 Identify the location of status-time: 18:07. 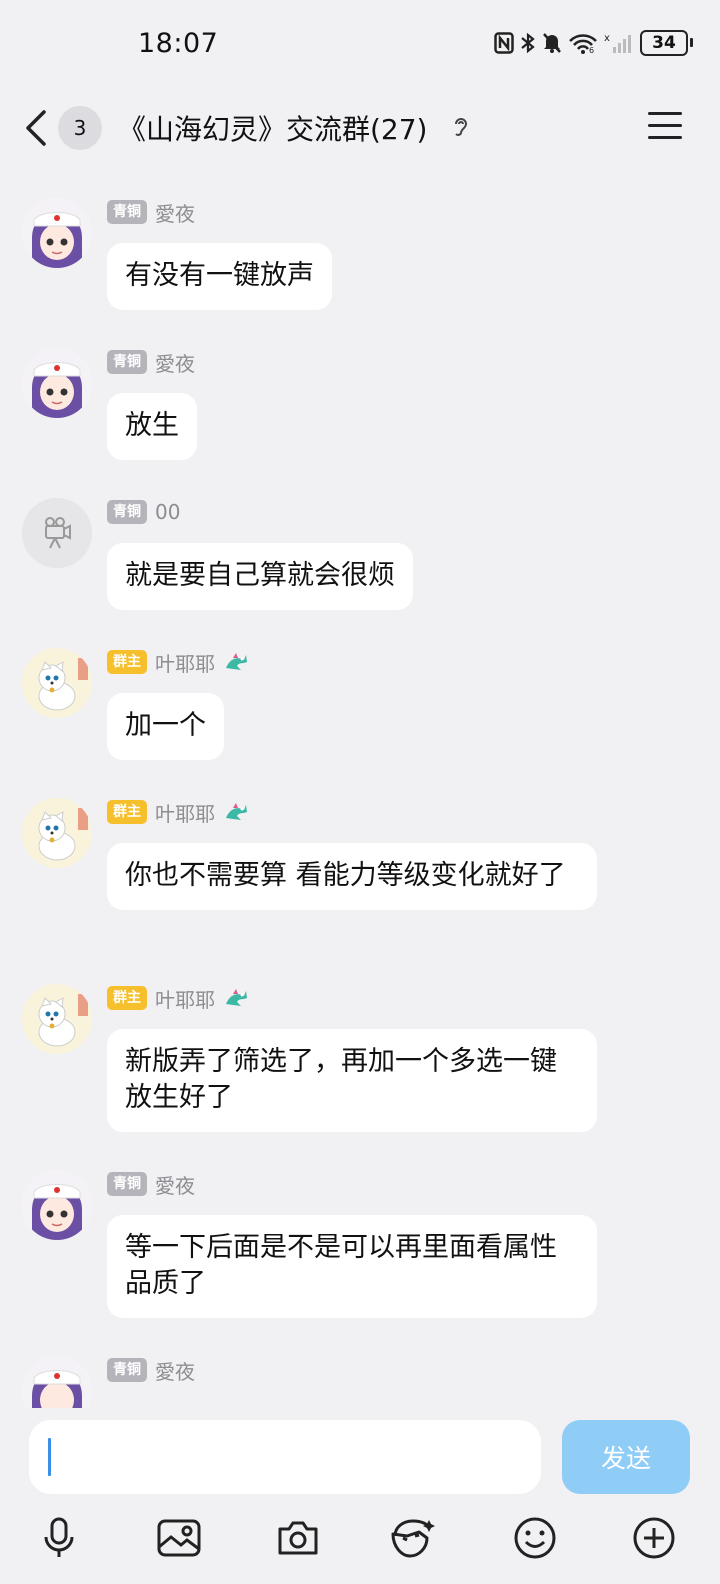
(178, 43).